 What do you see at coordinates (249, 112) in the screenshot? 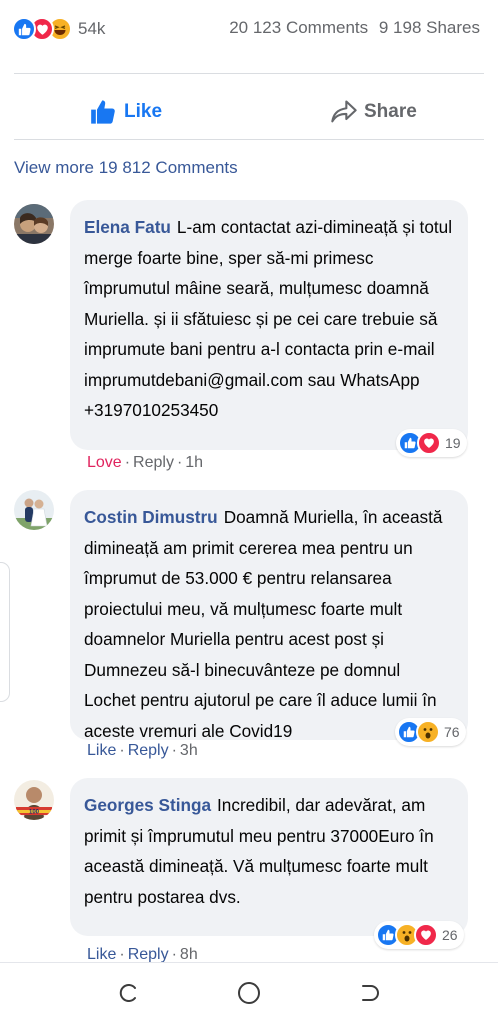
I see `post-actions: Like Share` at bounding box center [249, 112].